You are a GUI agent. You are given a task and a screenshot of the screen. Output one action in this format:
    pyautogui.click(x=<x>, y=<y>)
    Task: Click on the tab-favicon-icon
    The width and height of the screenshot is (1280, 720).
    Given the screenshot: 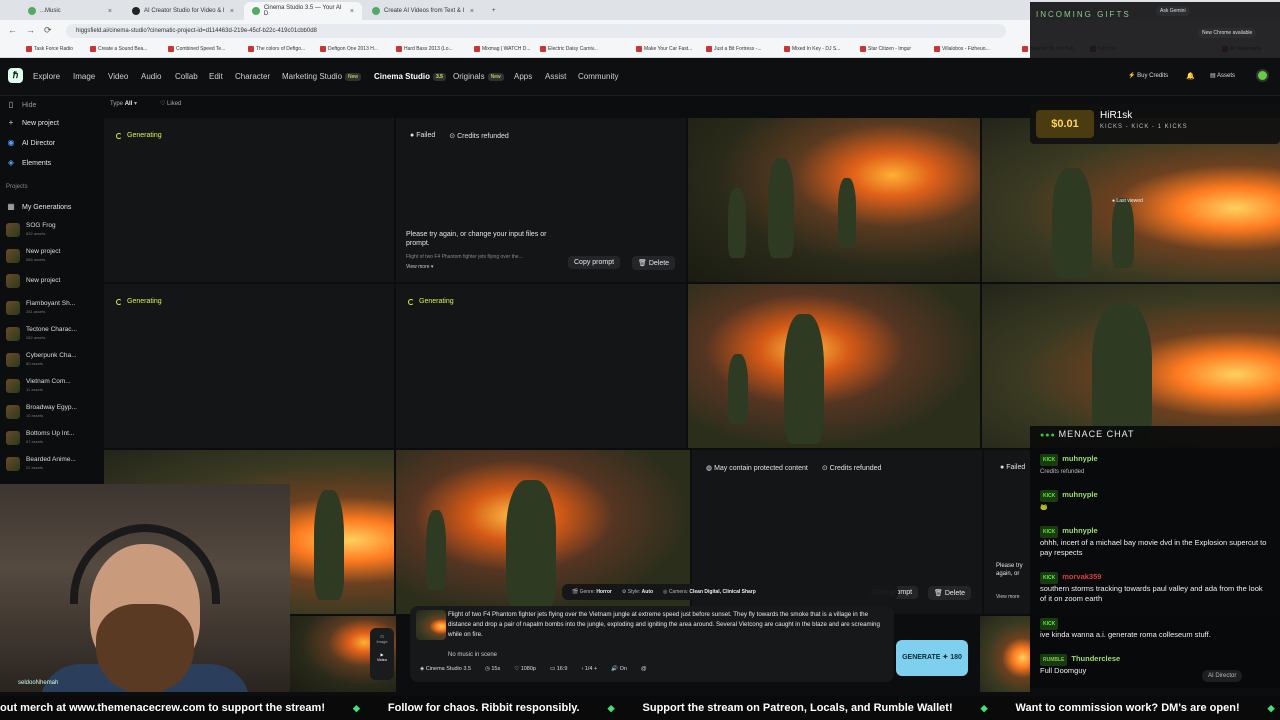 What is the action you would take?
    pyautogui.click(x=136, y=11)
    